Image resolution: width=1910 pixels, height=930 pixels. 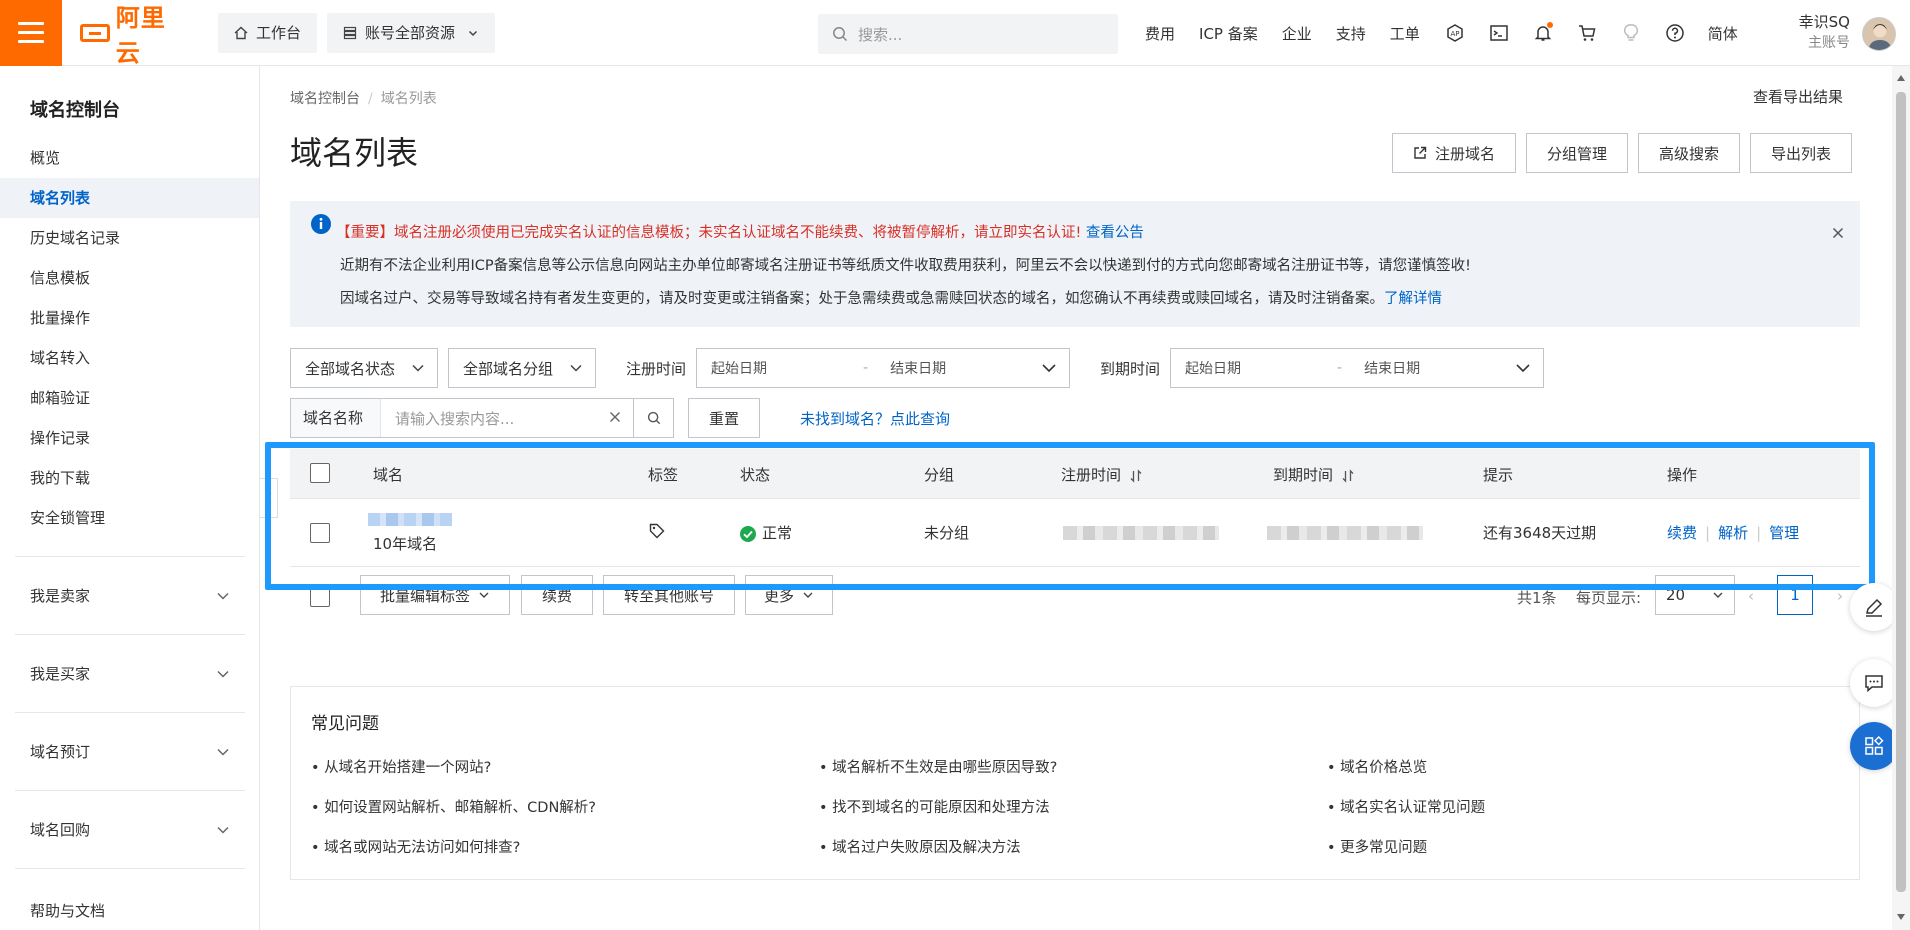 What do you see at coordinates (1901, 78) in the screenshot?
I see `scroll-up-arrow` at bounding box center [1901, 78].